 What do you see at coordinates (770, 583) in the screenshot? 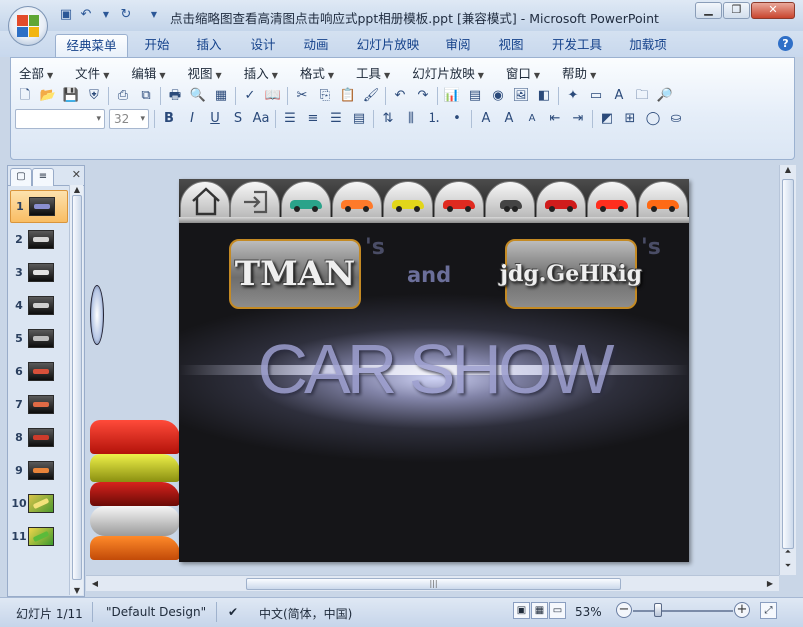
I see `scroll-right-icon: ▶` at bounding box center [770, 583].